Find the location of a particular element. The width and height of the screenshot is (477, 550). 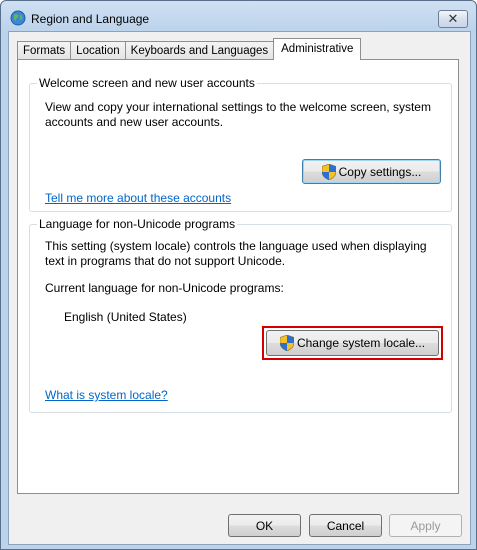

welcome-description-line-2: accounts and new user accounts. is located at coordinates (134, 122).